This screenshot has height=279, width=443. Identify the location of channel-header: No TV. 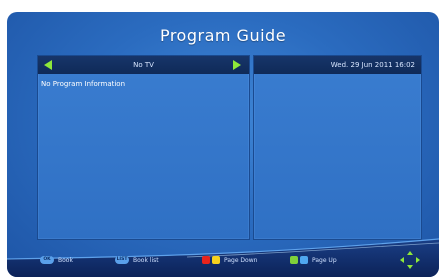
(143, 65).